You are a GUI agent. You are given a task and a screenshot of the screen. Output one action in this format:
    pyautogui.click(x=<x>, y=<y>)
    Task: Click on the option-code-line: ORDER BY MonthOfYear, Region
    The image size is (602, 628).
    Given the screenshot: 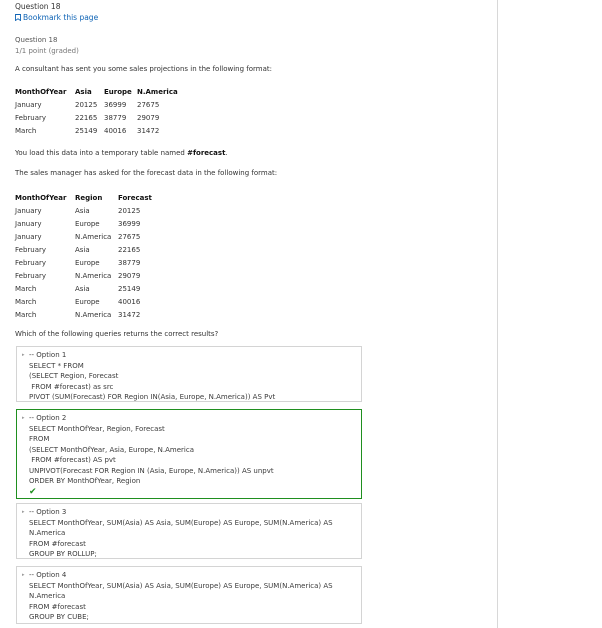 What is the action you would take?
    pyautogui.click(x=85, y=481)
    